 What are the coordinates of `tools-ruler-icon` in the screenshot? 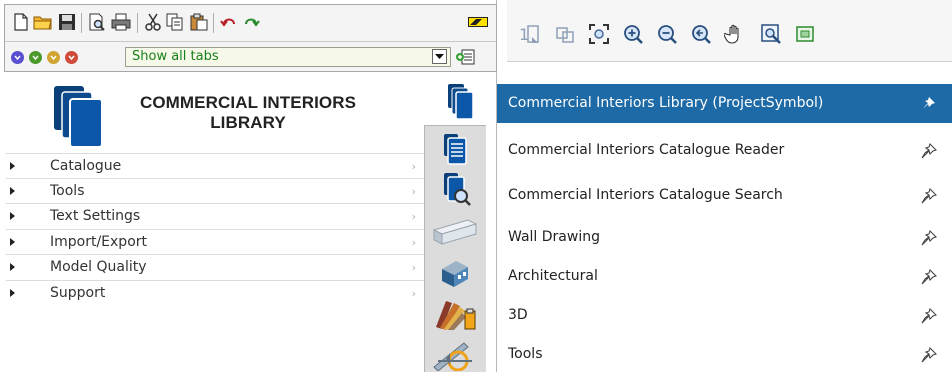 It's located at (455, 355).